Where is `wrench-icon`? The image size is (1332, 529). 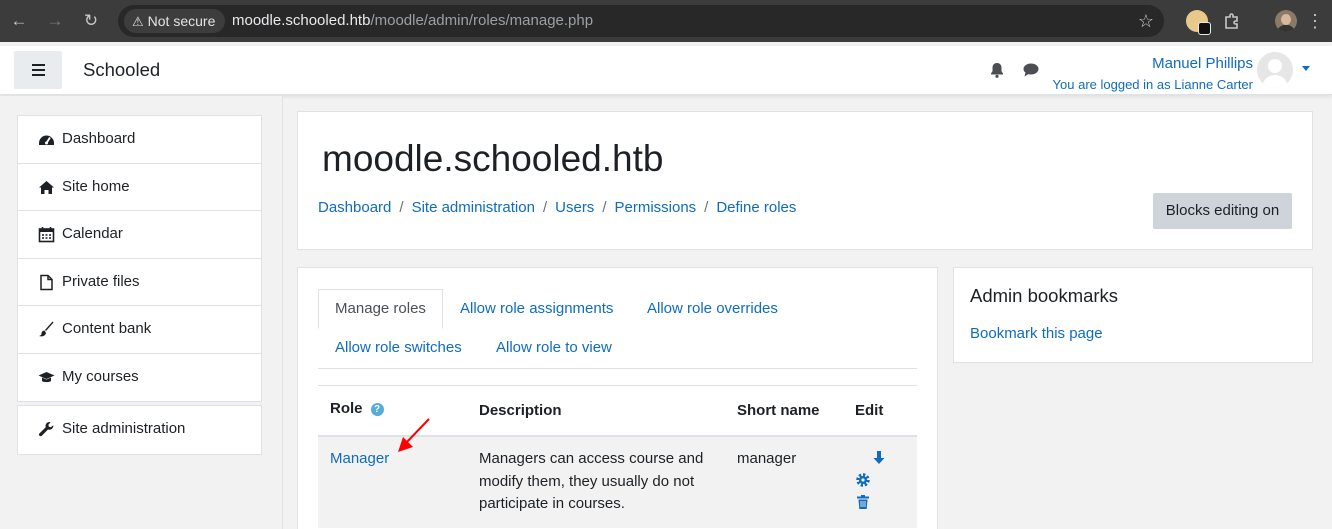
wrench-icon is located at coordinates (46, 429).